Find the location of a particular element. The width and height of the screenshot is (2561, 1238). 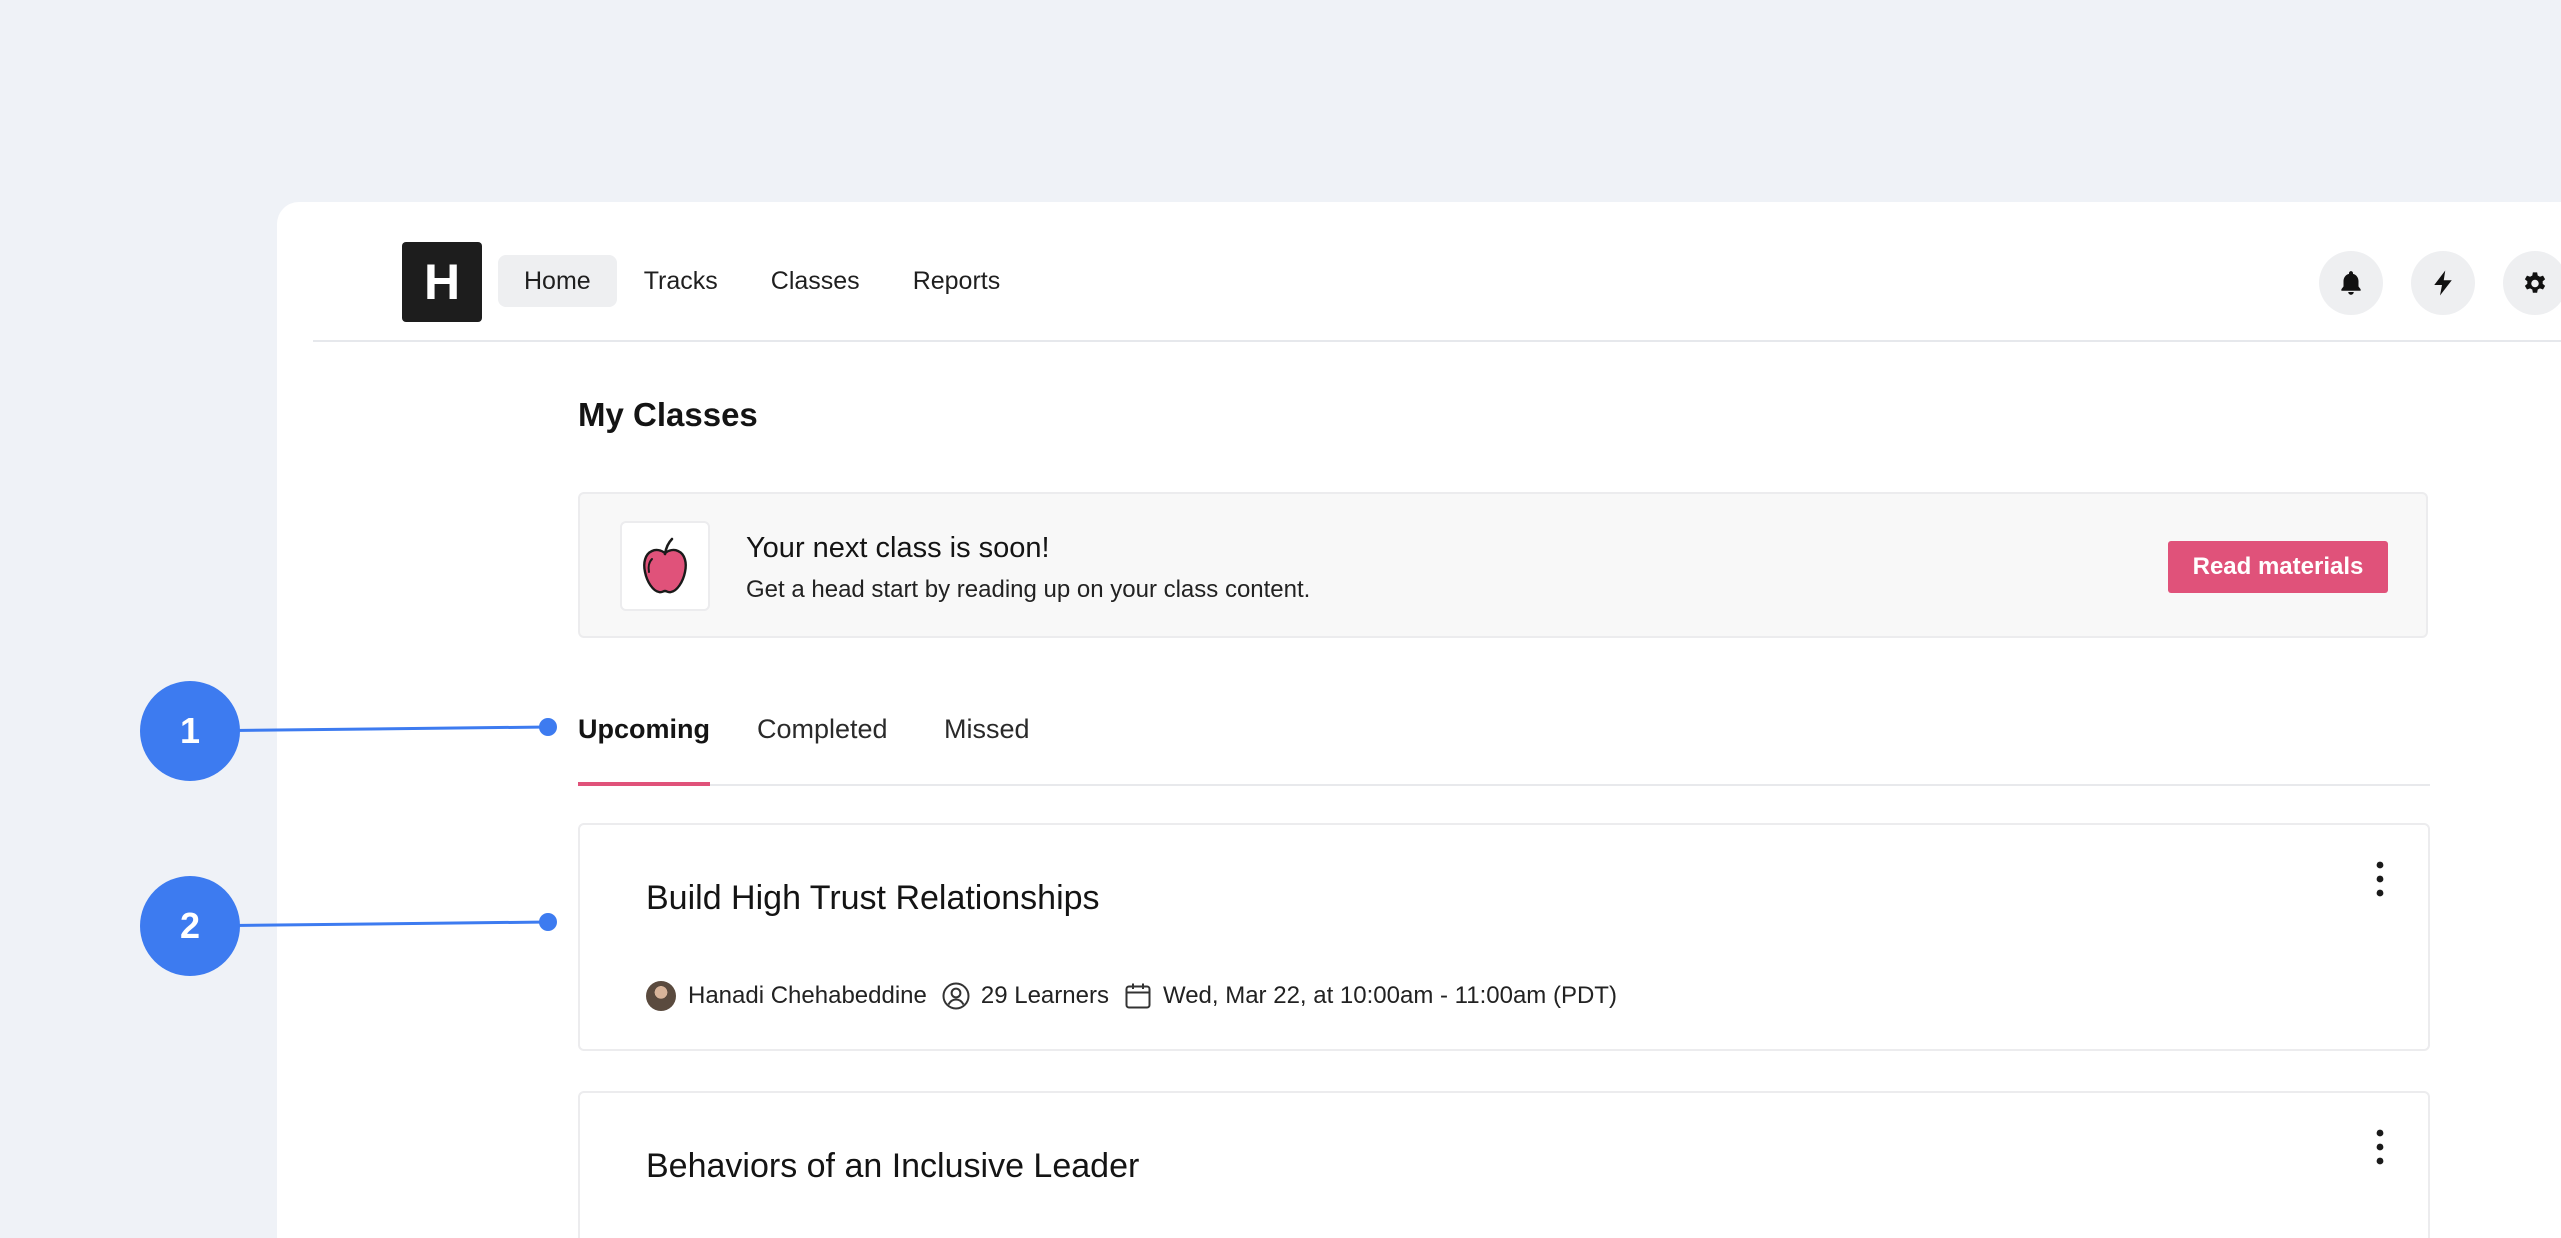

tab-completed: Completed is located at coordinates (822, 749).